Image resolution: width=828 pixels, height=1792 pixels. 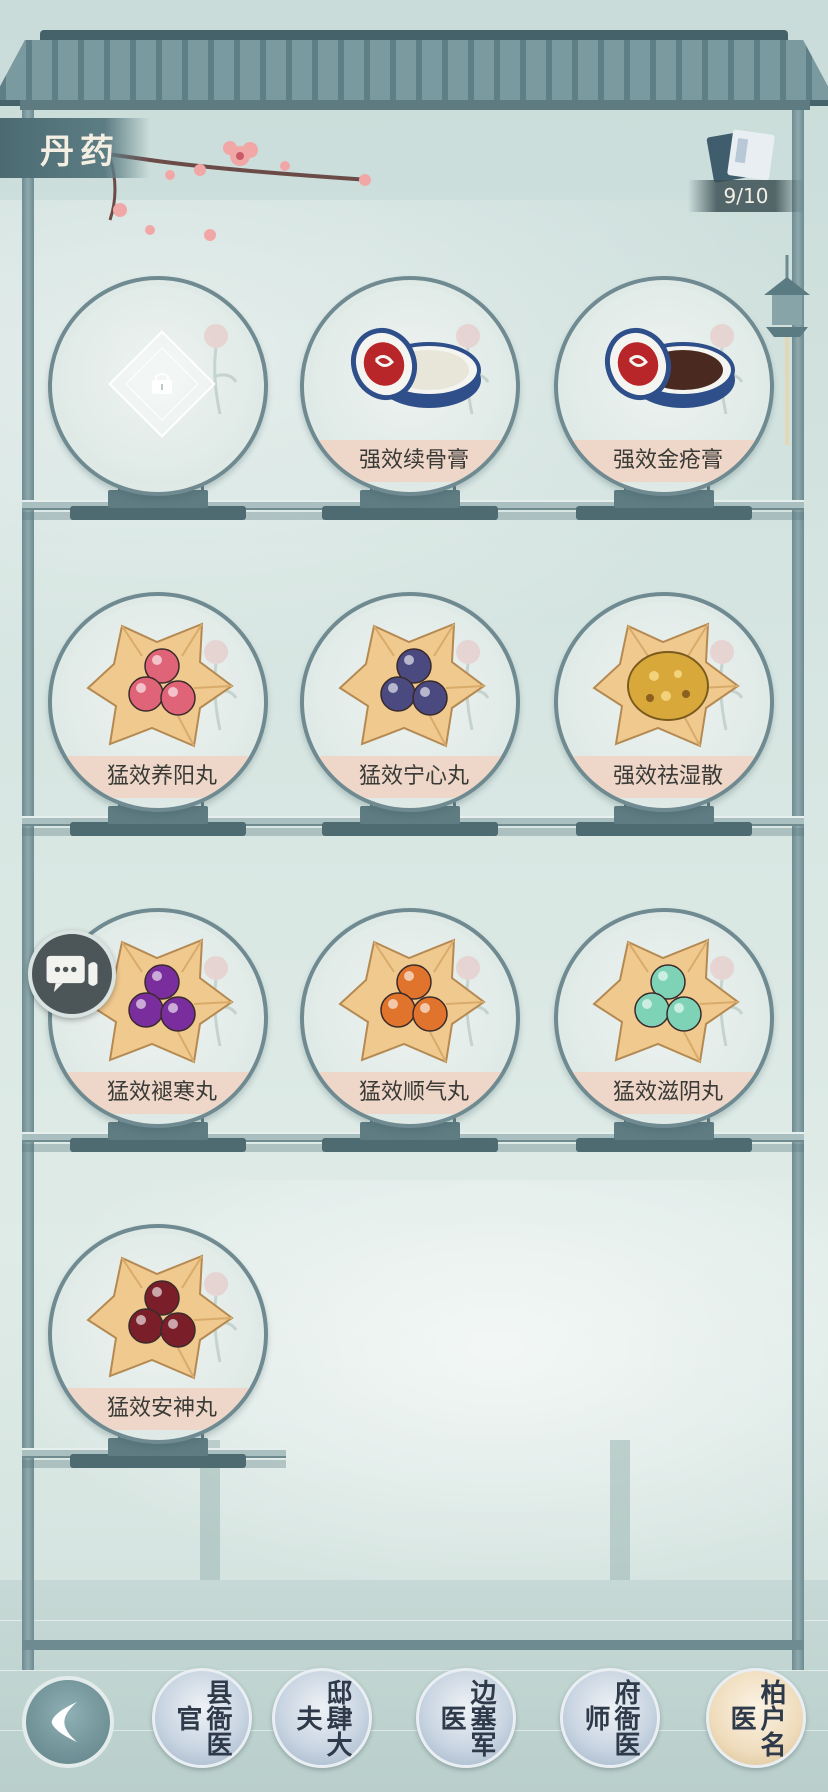 What do you see at coordinates (162, 383) in the screenshot?
I see `lock-icon` at bounding box center [162, 383].